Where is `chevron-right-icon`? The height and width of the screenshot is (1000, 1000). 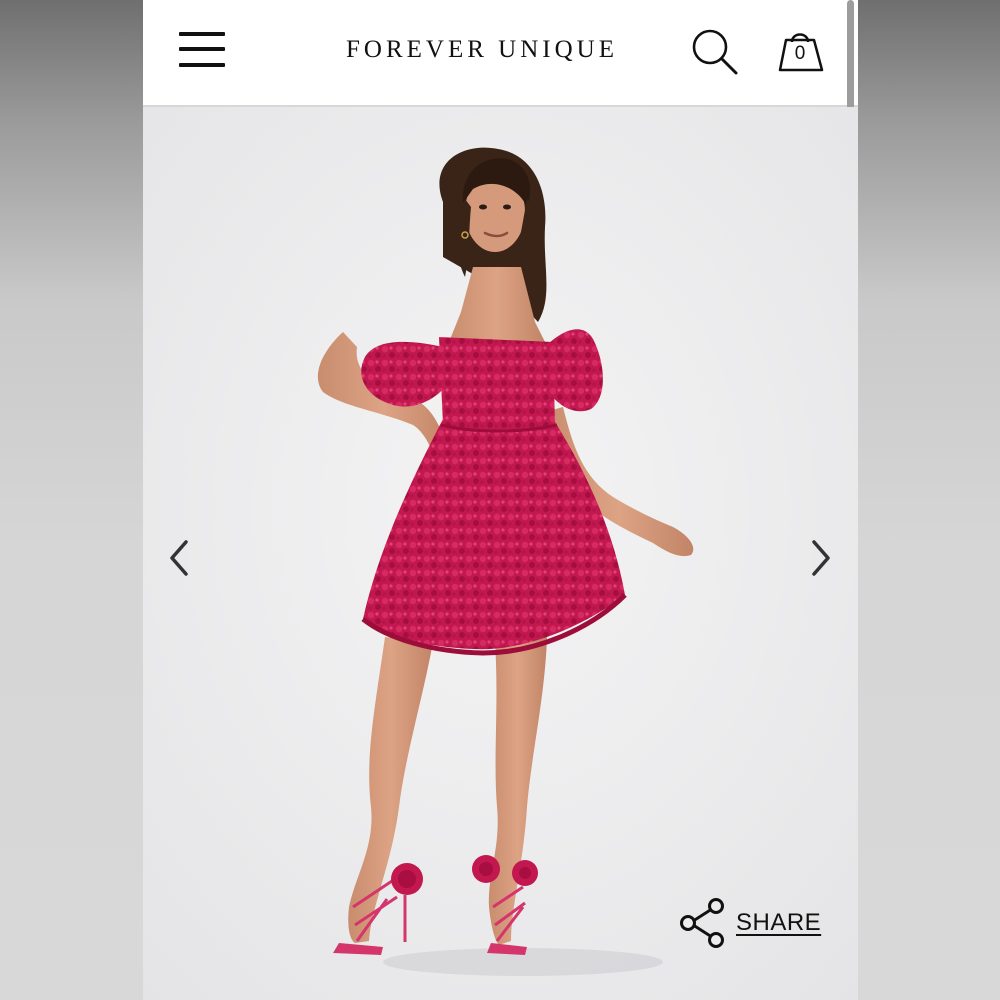
chevron-right-icon is located at coordinates (821, 558).